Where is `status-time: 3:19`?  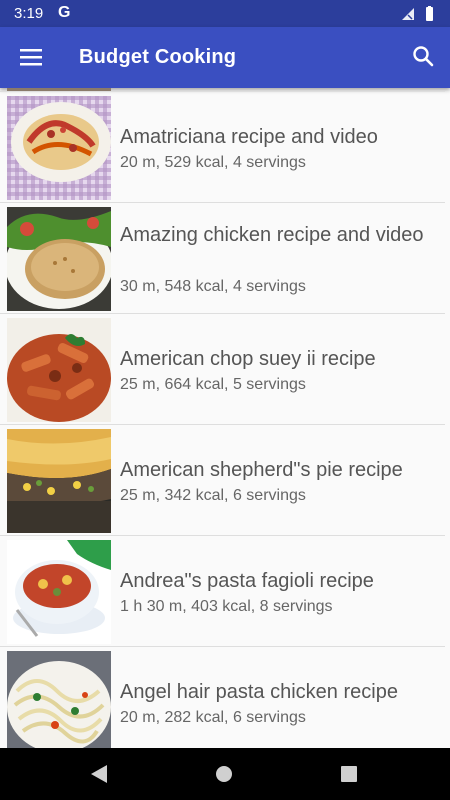 status-time: 3:19 is located at coordinates (29, 13).